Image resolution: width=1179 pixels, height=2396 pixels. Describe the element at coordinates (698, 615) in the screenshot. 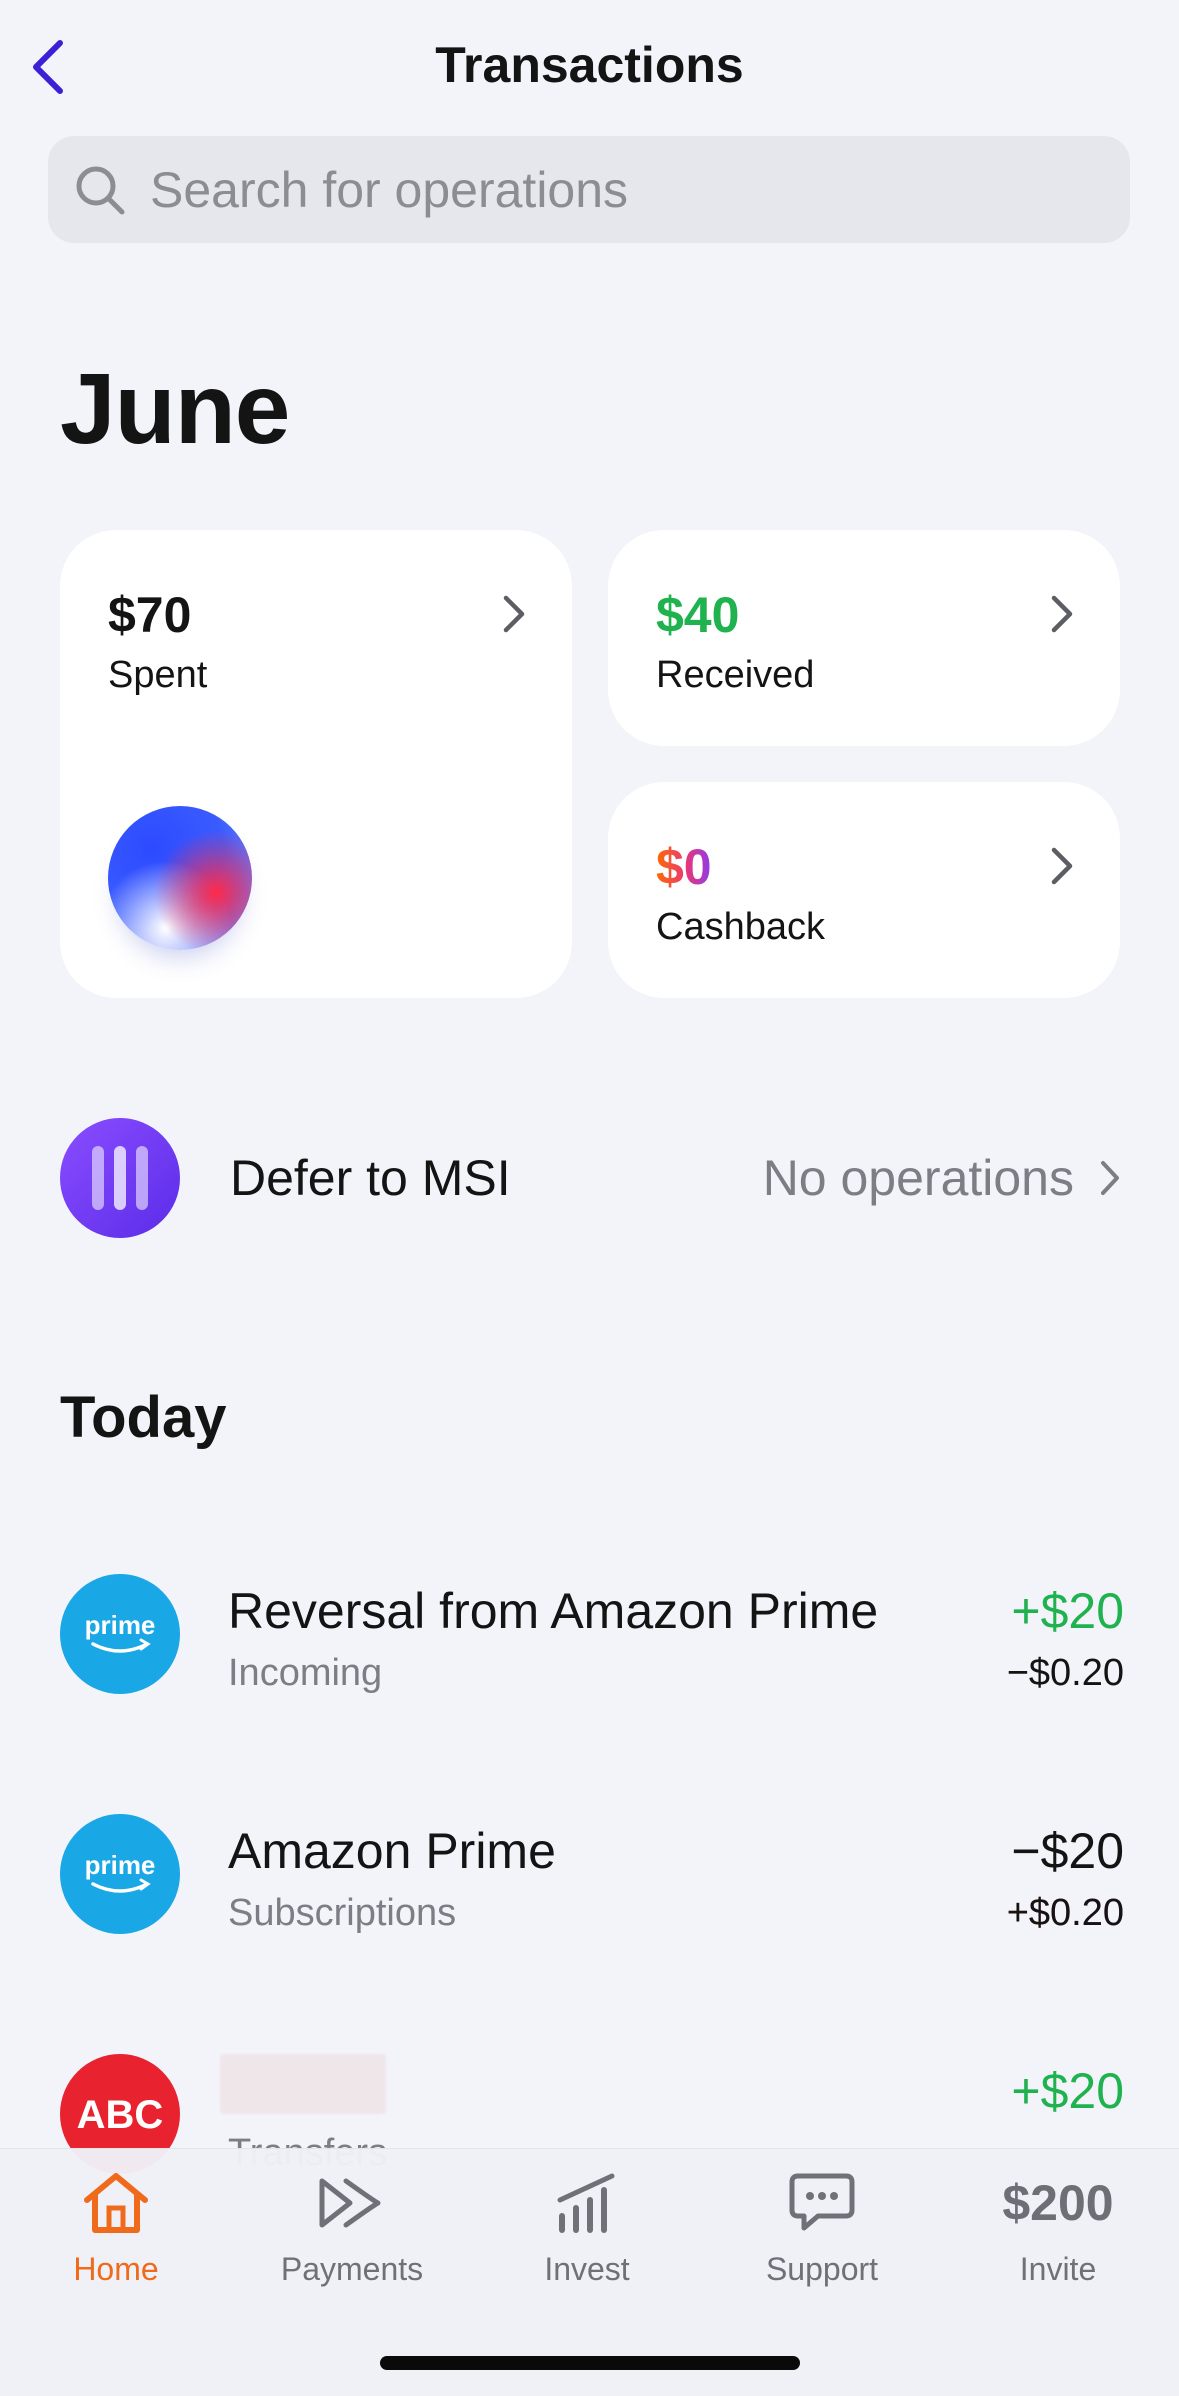

I see `received-amount: $40` at that location.